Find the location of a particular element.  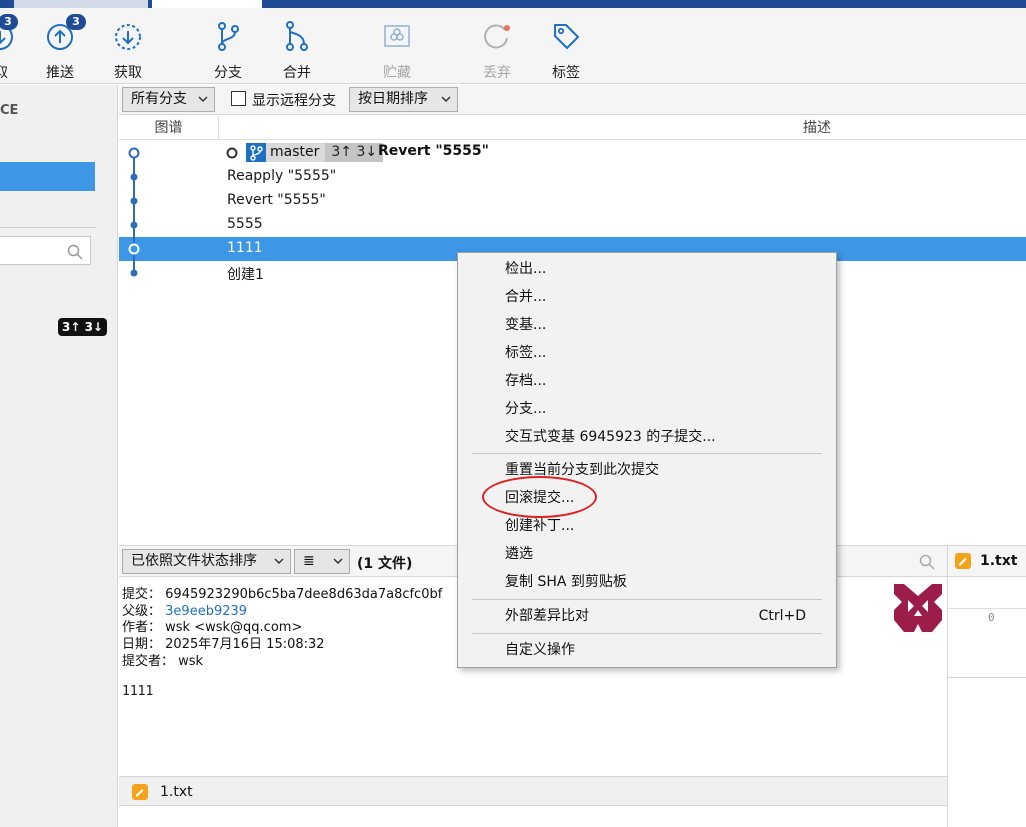

sidebar-divider is located at coordinates (48, 227).